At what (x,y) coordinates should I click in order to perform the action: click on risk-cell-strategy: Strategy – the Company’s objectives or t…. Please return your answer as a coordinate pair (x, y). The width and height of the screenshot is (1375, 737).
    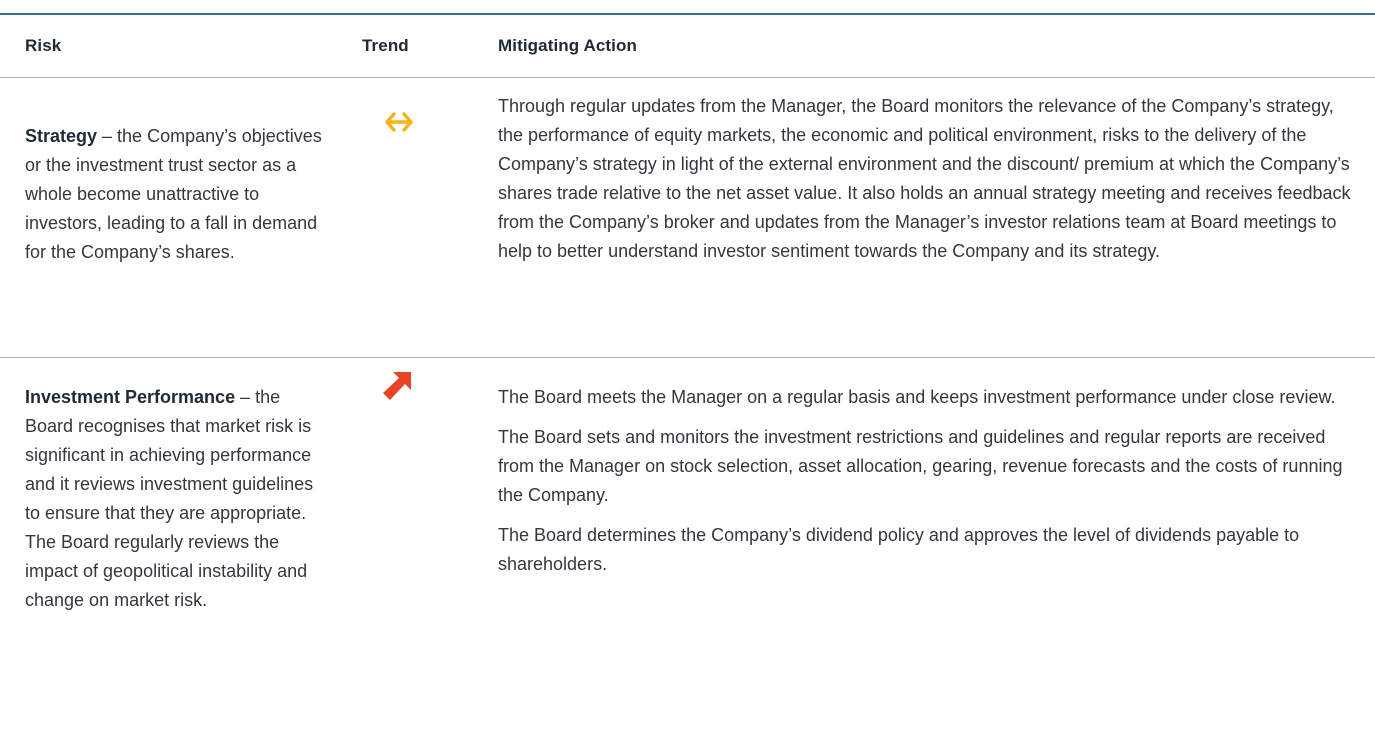
    Looking at the image, I should click on (174, 194).